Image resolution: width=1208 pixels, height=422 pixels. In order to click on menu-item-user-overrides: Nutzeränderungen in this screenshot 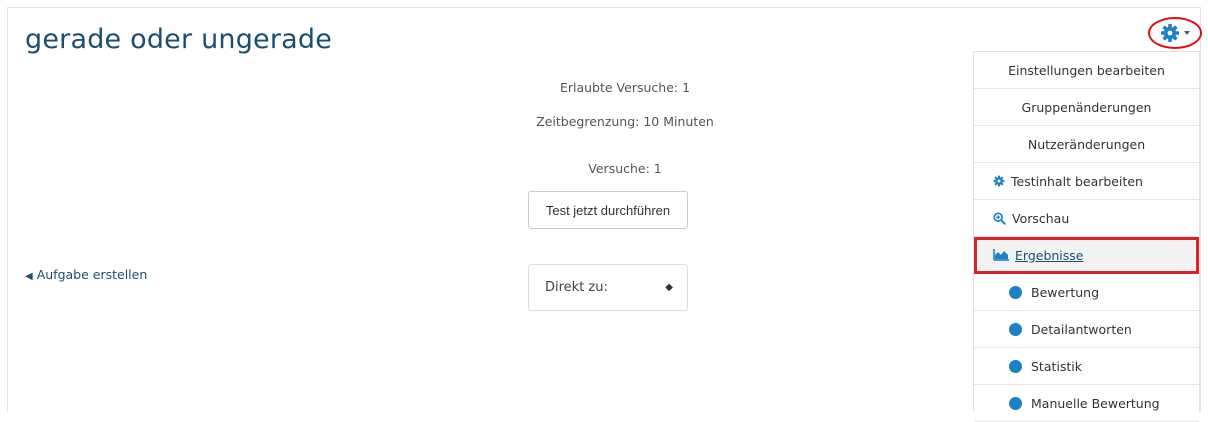, I will do `click(1086, 144)`.